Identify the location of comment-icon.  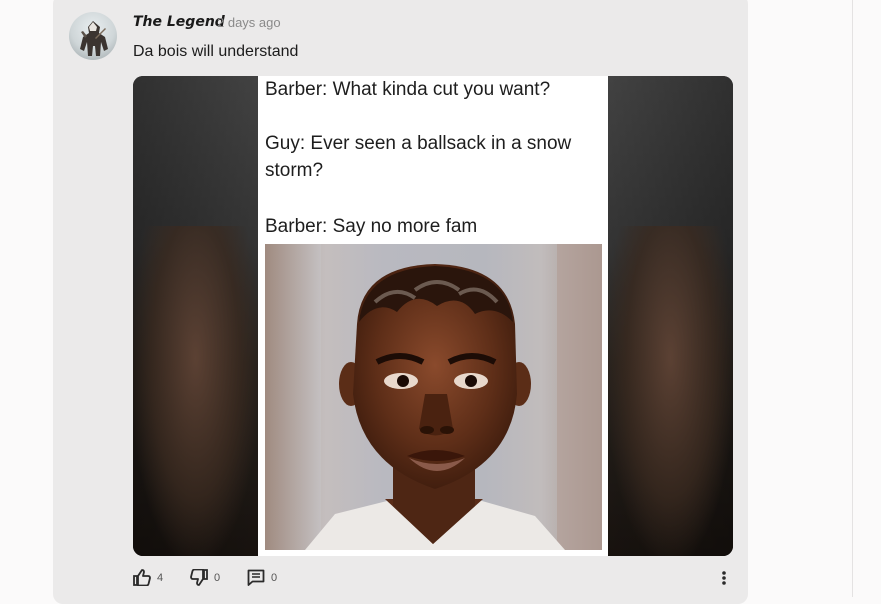
(256, 577).